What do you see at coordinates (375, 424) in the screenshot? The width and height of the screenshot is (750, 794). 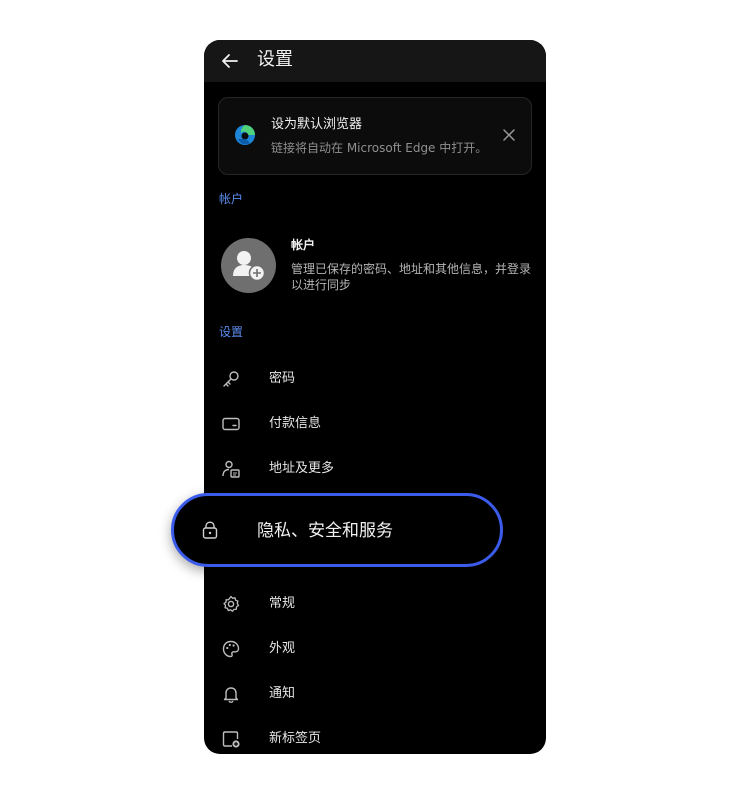 I see `menu-item-payment: 付款信息` at bounding box center [375, 424].